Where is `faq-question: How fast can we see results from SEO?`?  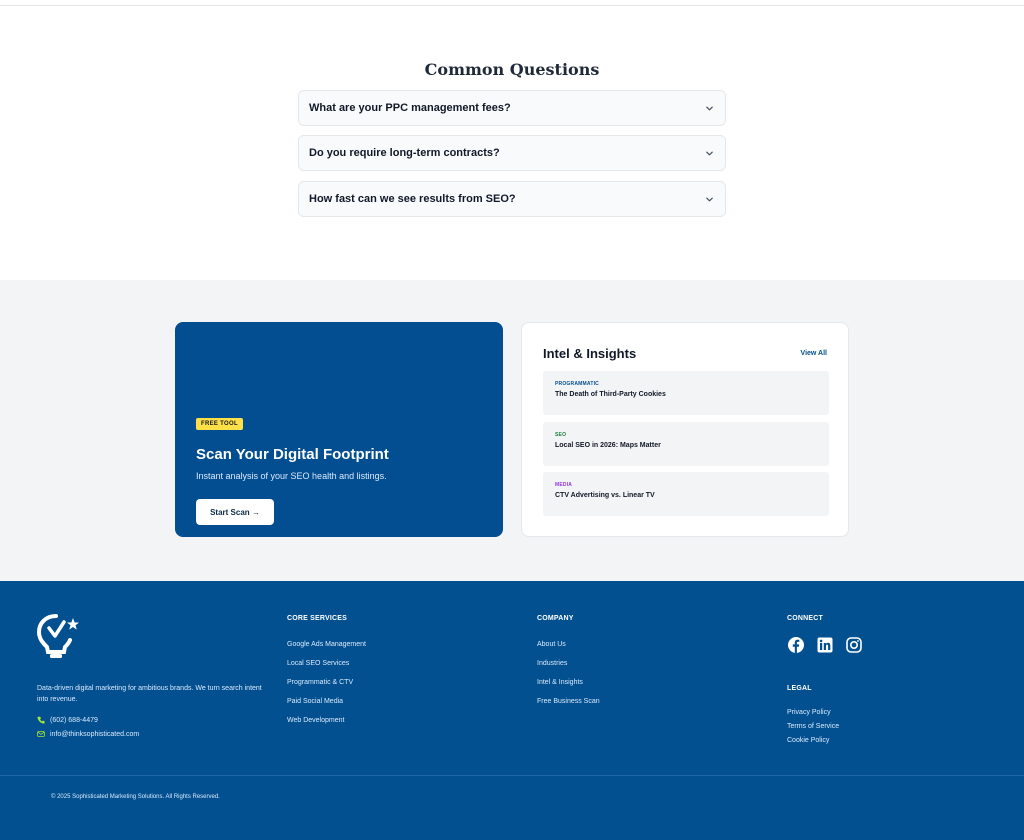 faq-question: How fast can we see results from SEO? is located at coordinates (412, 199).